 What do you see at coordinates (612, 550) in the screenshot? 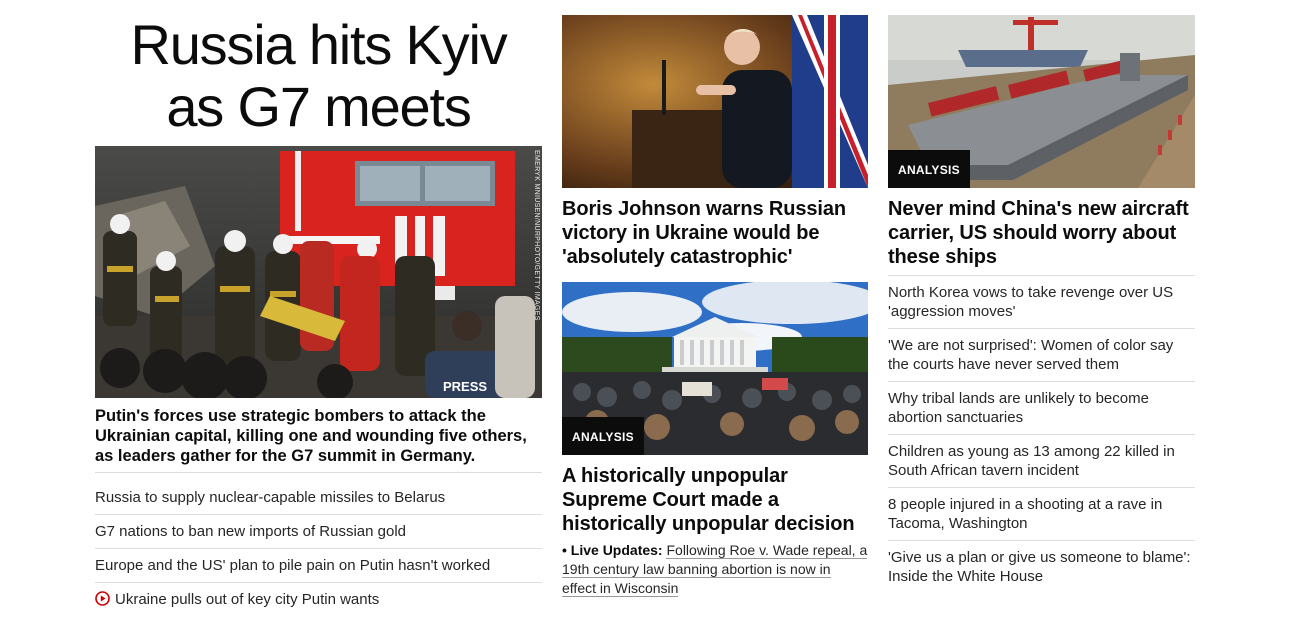
I see `live-updates-label: • Live Updates:` at bounding box center [612, 550].